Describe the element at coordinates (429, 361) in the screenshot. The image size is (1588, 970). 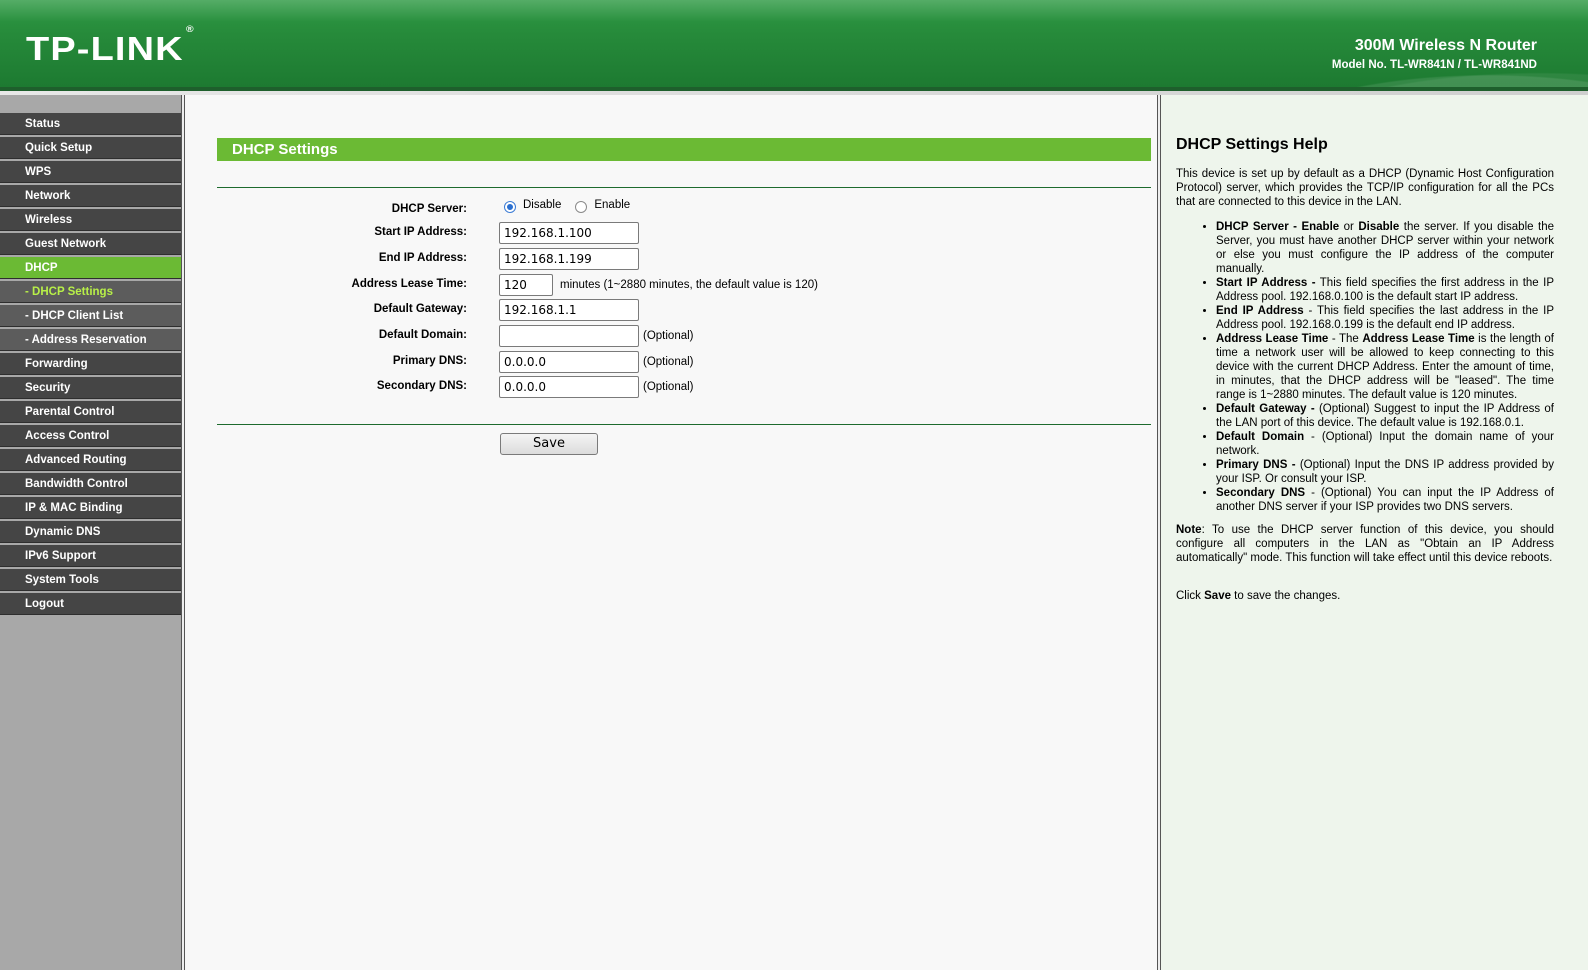
I see `primary-dns-label: Primary DNS:` at that location.